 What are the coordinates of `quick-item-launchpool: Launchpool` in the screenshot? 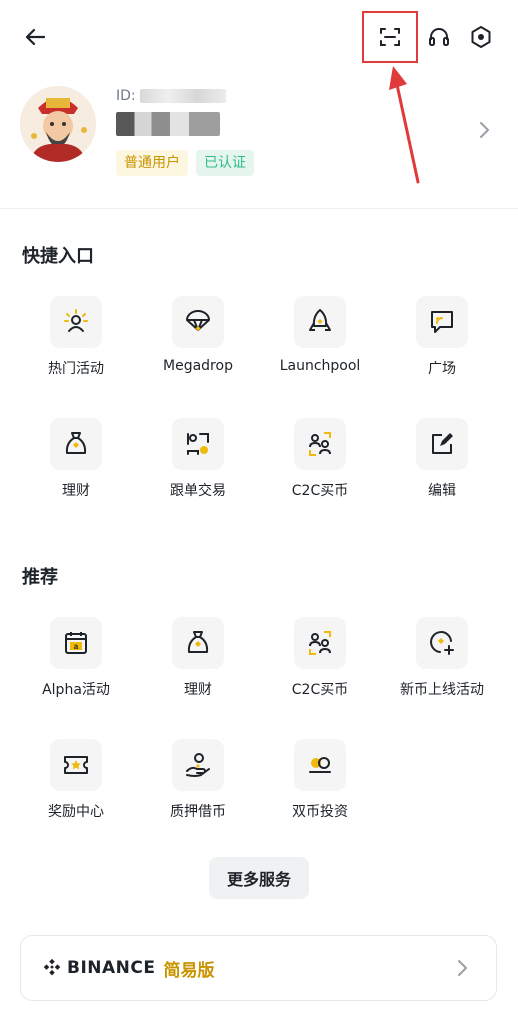 It's located at (320, 346).